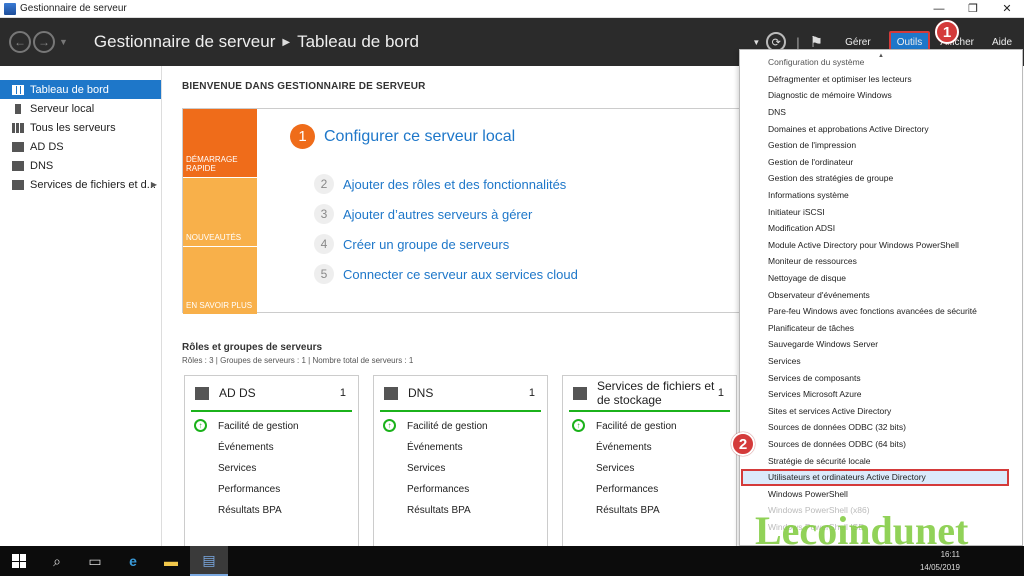  I want to click on file-services-icon, so click(580, 393).